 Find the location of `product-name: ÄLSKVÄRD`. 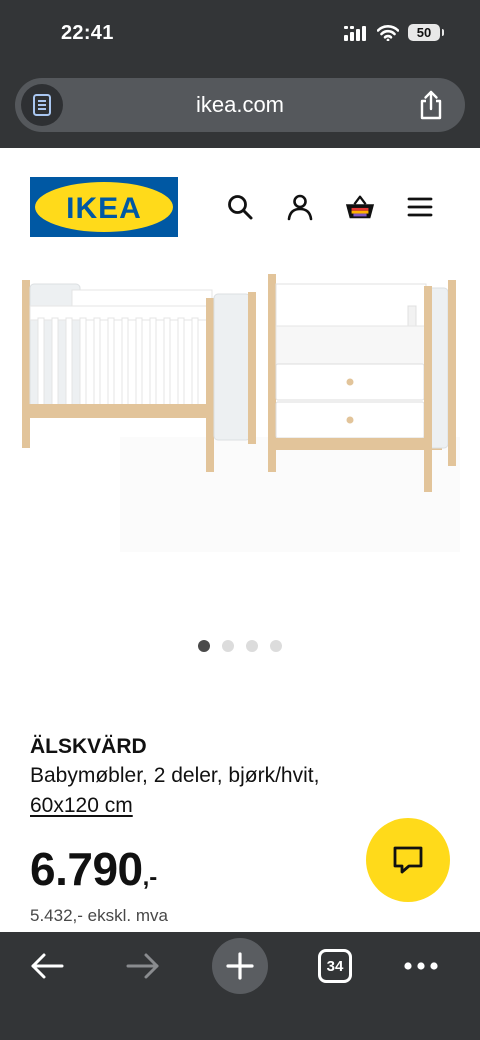

product-name: ÄLSKVÄRD is located at coordinates (88, 746).